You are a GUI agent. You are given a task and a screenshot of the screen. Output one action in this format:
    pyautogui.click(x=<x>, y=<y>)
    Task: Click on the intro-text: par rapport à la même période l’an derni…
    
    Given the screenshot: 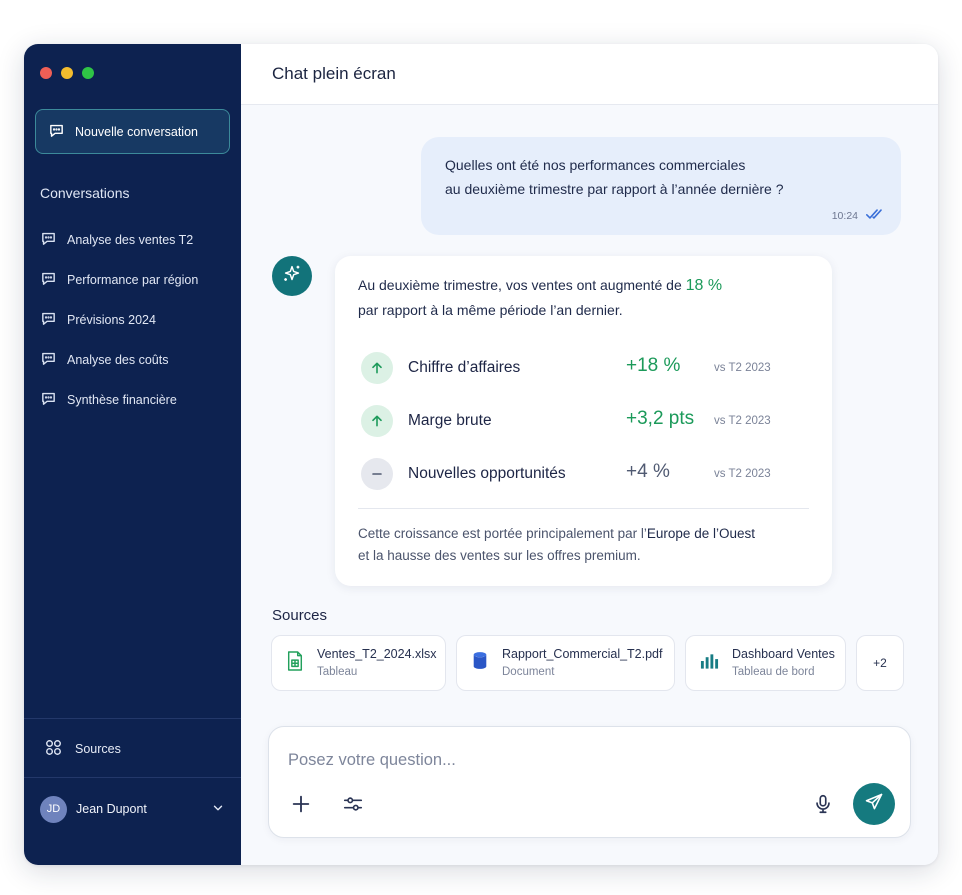 What is the action you would take?
    pyautogui.click(x=490, y=310)
    